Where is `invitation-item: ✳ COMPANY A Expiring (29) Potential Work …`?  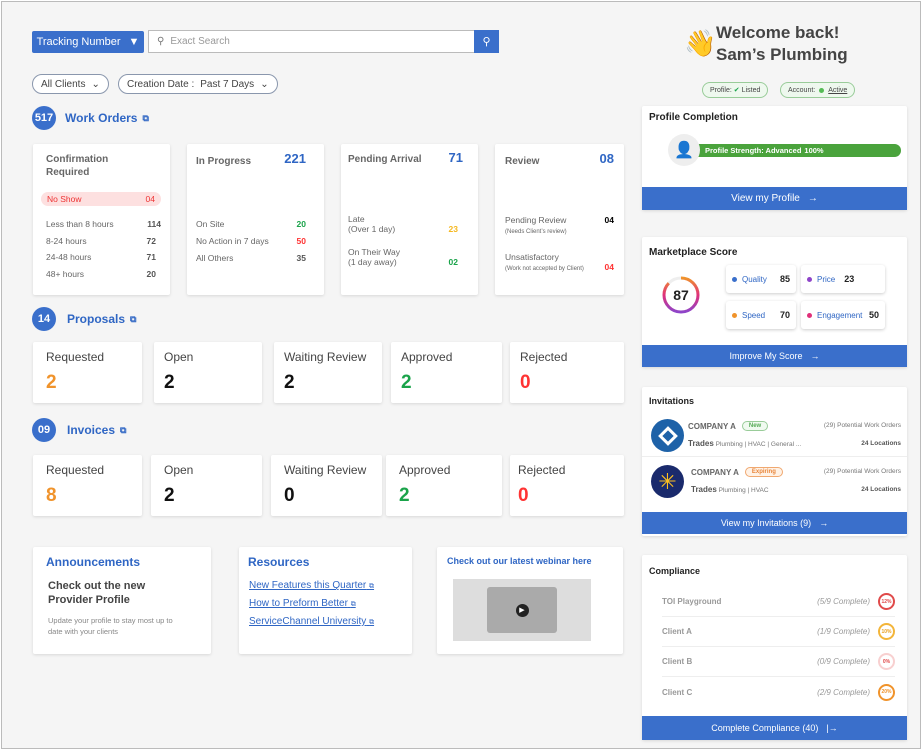
invitation-item: ✳ COMPANY A Expiring (29) Potential Work … is located at coordinates (774, 483).